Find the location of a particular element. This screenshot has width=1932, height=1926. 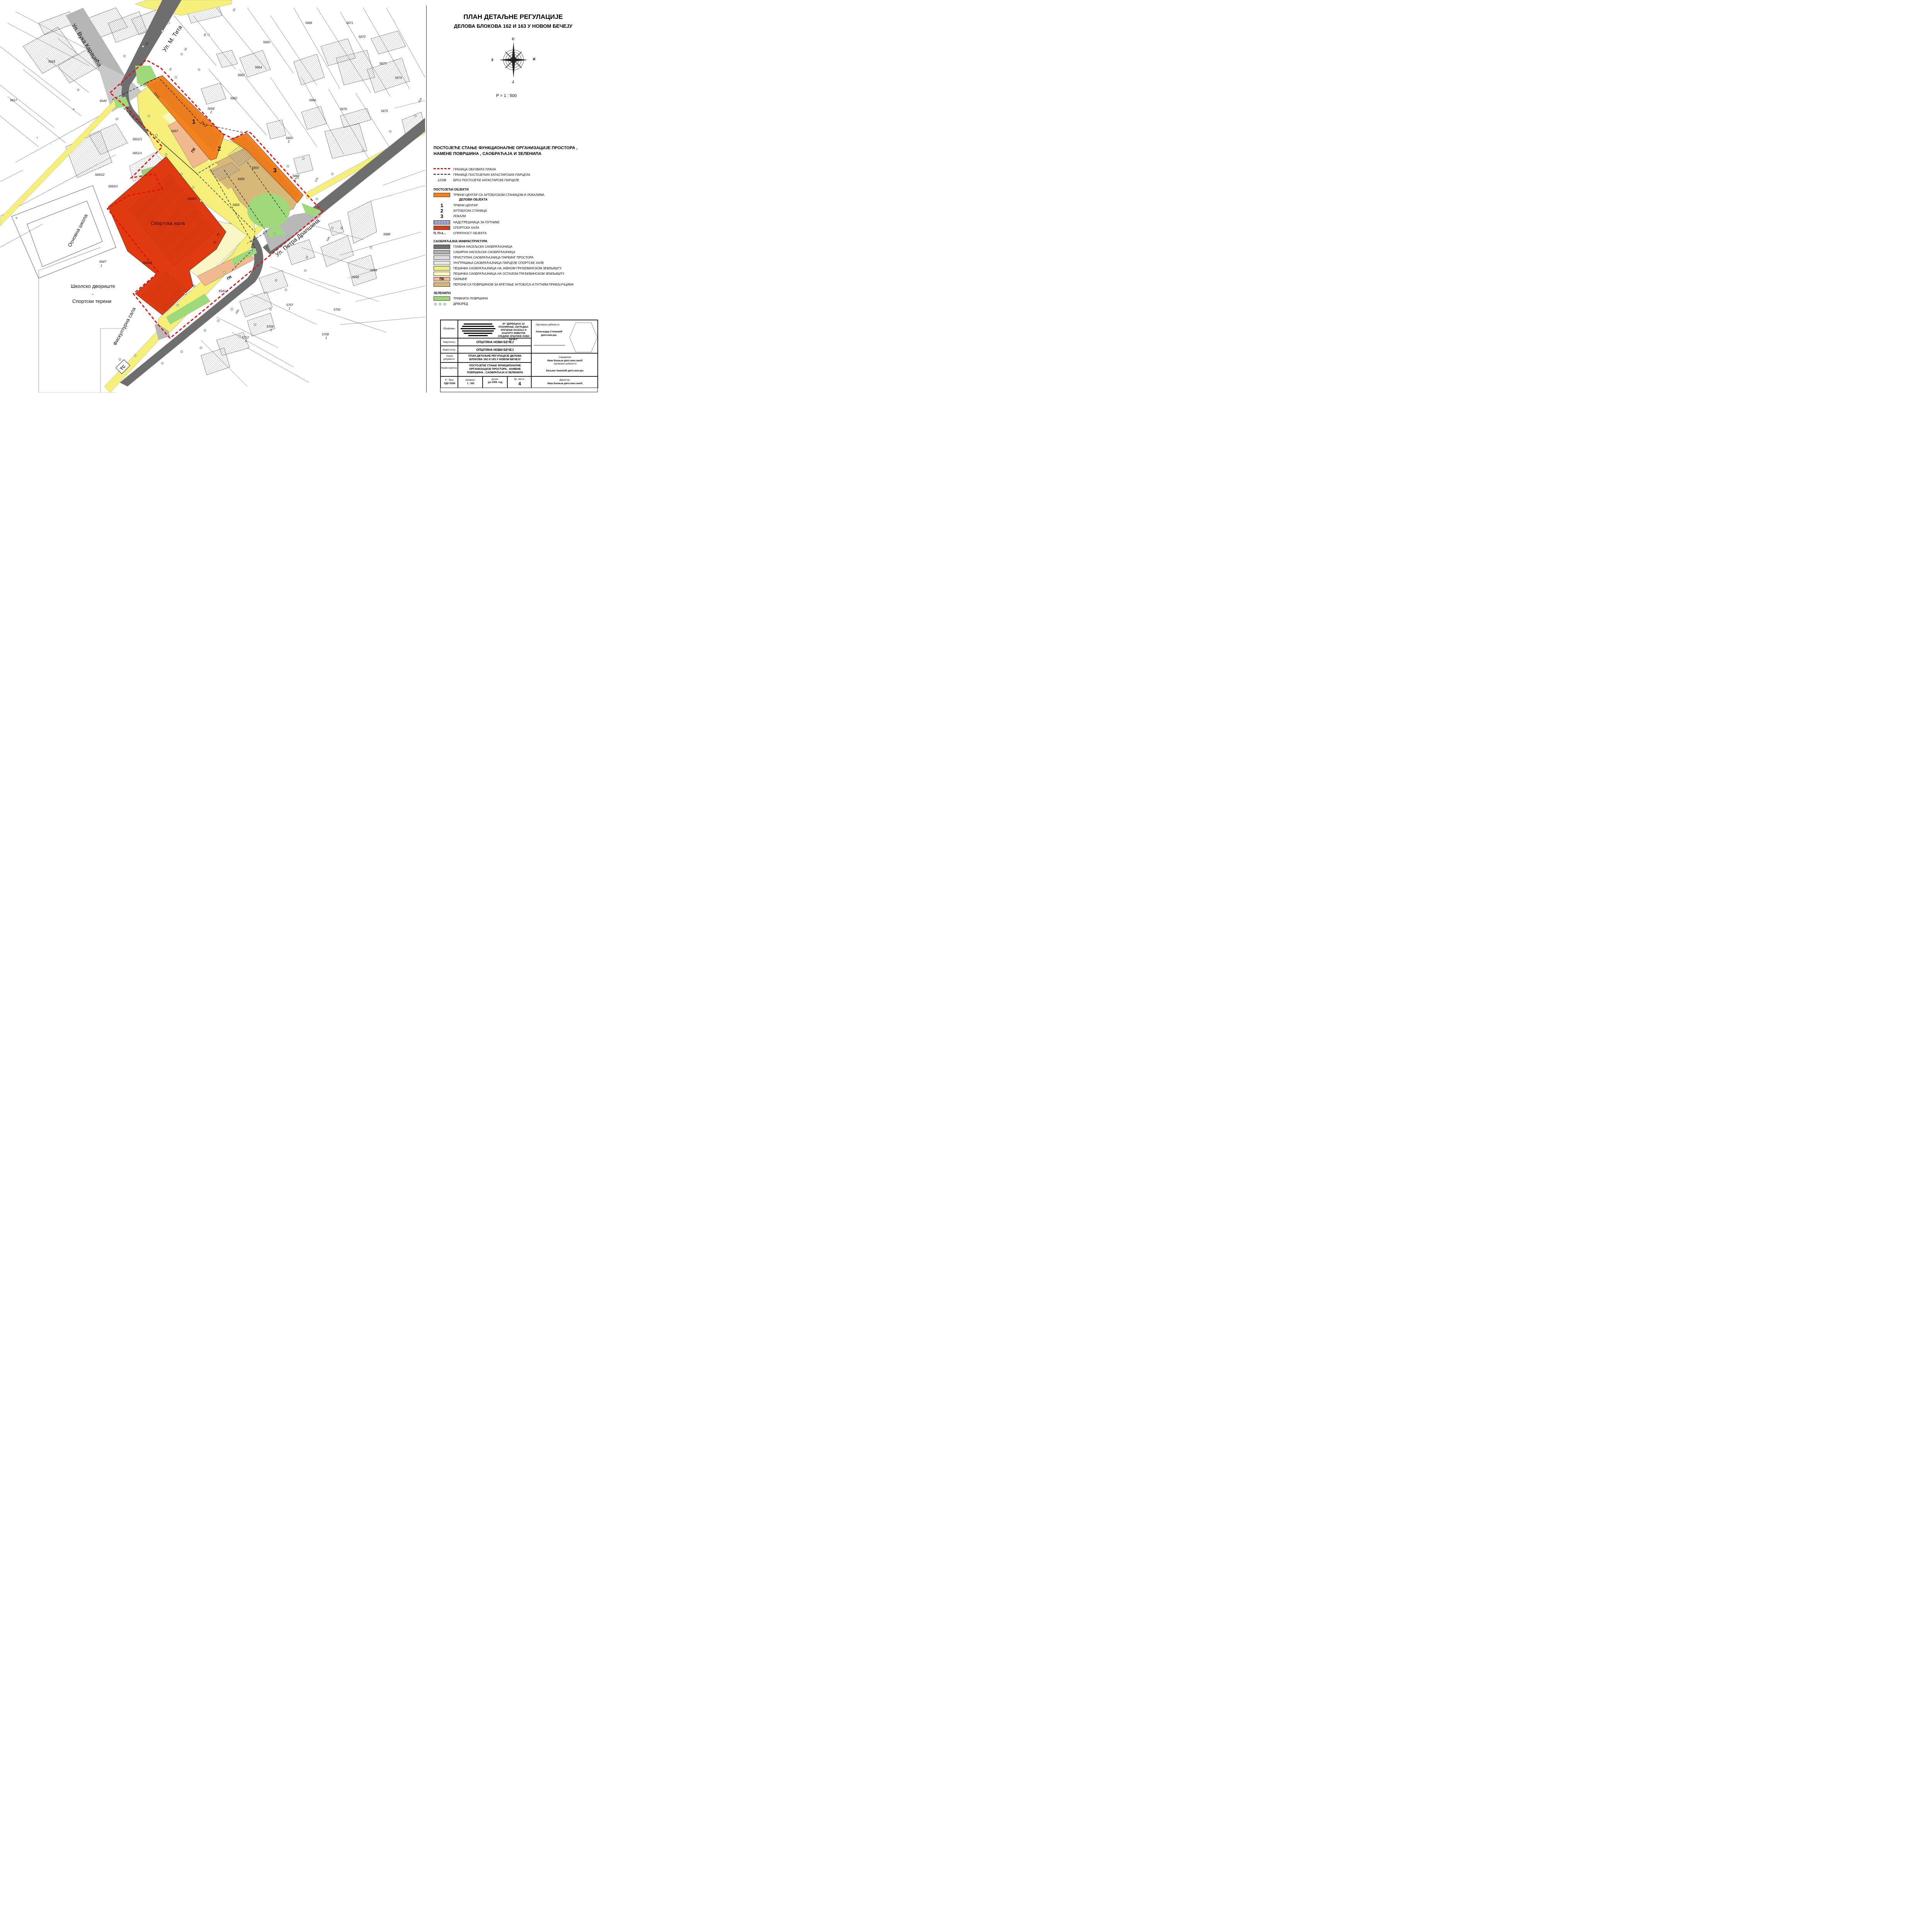

svg-text: 5648/2 is located at coordinates (147, 263).